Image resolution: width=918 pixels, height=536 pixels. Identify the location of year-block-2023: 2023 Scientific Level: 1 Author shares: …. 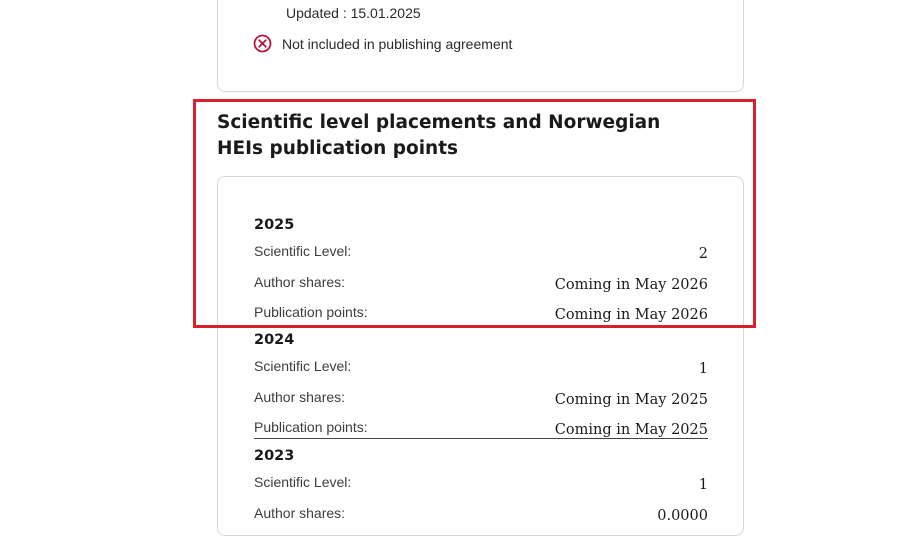
(481, 489).